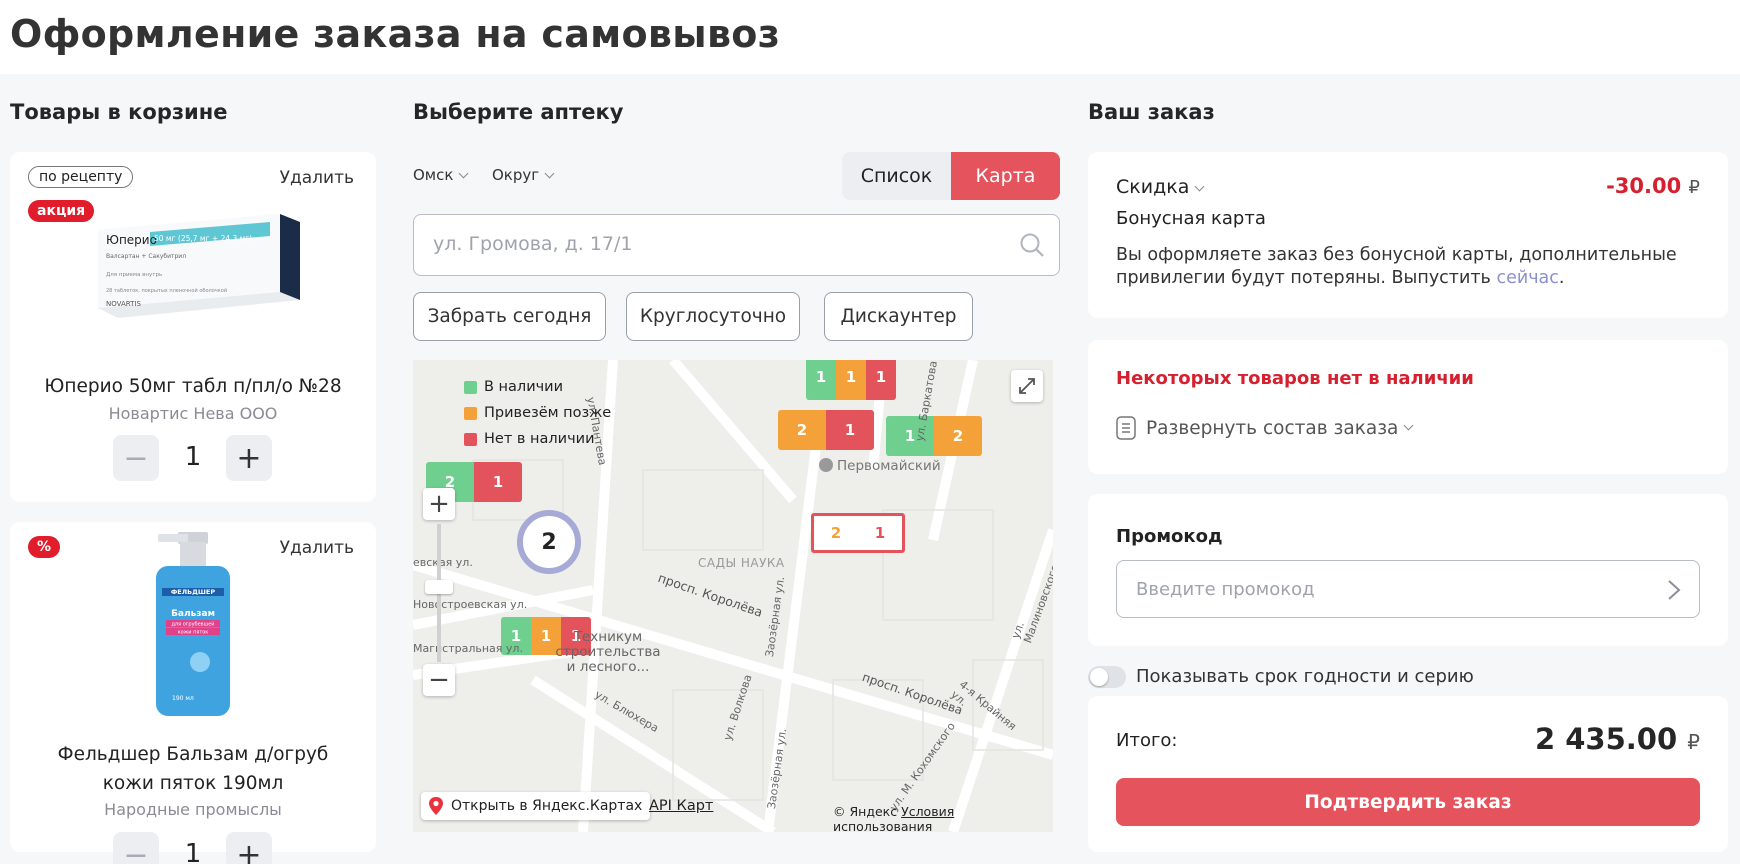 The width and height of the screenshot is (1740, 864). What do you see at coordinates (395, 34) in the screenshot?
I see `page-title: Оформление заказа на самовывоз` at bounding box center [395, 34].